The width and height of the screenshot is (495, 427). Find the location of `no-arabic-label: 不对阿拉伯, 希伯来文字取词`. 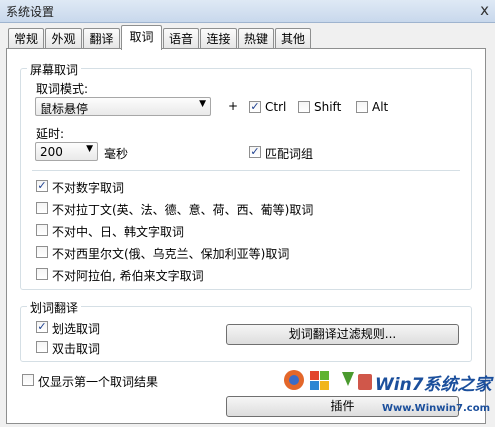

no-arabic-label: 不对阿拉伯, 希伯来文字取词 is located at coordinates (128, 276).